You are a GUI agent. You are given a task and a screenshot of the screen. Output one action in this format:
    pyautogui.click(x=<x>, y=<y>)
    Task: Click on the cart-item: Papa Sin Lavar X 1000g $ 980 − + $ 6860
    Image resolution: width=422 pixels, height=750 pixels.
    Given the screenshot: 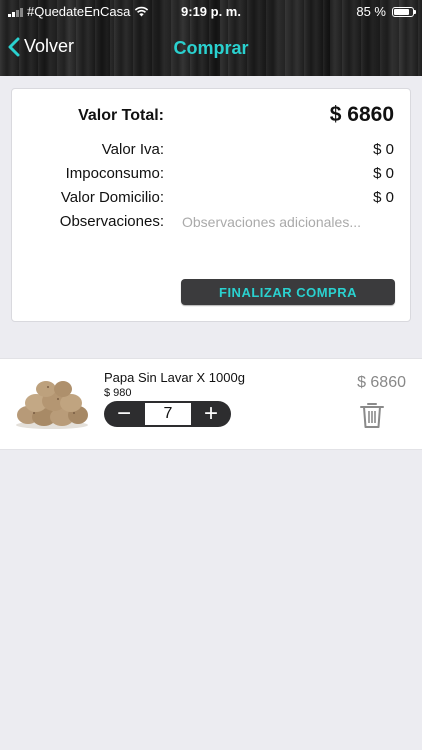 What is the action you would take?
    pyautogui.click(x=211, y=404)
    